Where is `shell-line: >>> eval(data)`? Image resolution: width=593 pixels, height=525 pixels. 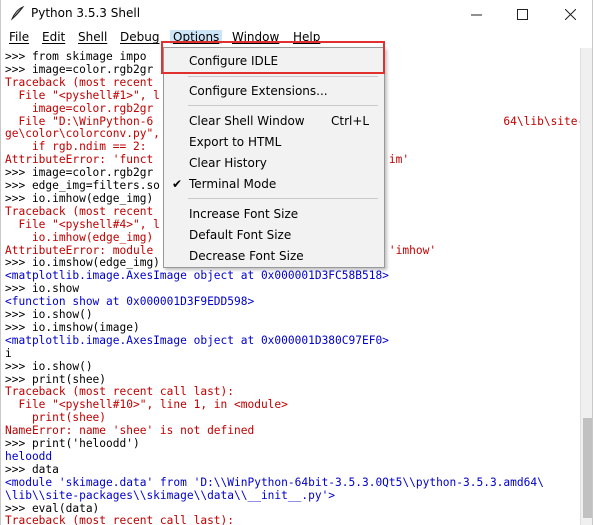
shell-line: >>> eval(data) is located at coordinates (52, 508).